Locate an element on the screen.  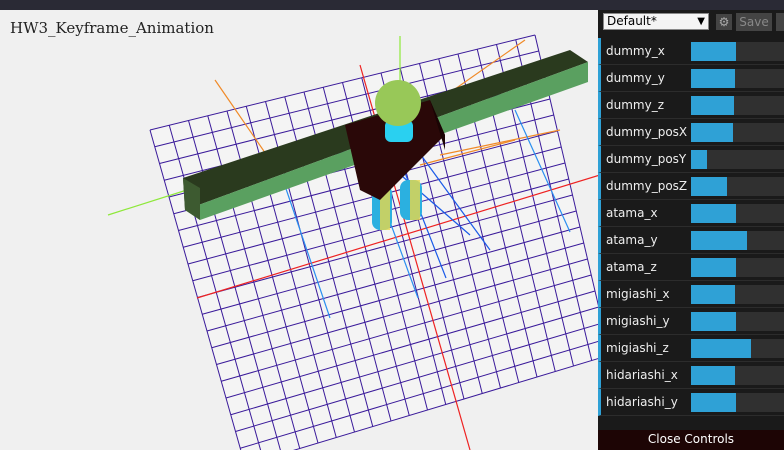
controller-label: hidariashi_x is located at coordinates (642, 375).